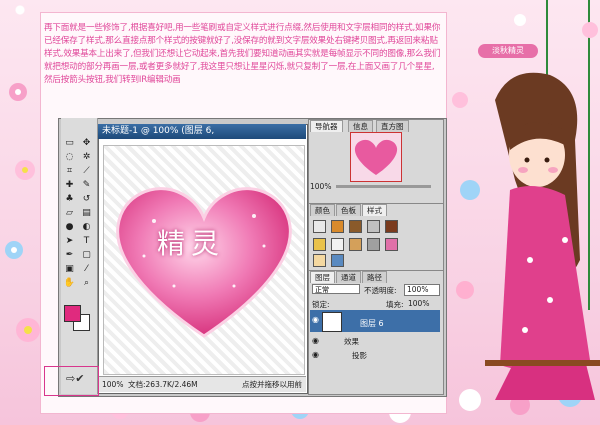 Image resolution: width=600 pixels, height=425 pixels. I want to click on tab-histogram: 直方图, so click(392, 126).